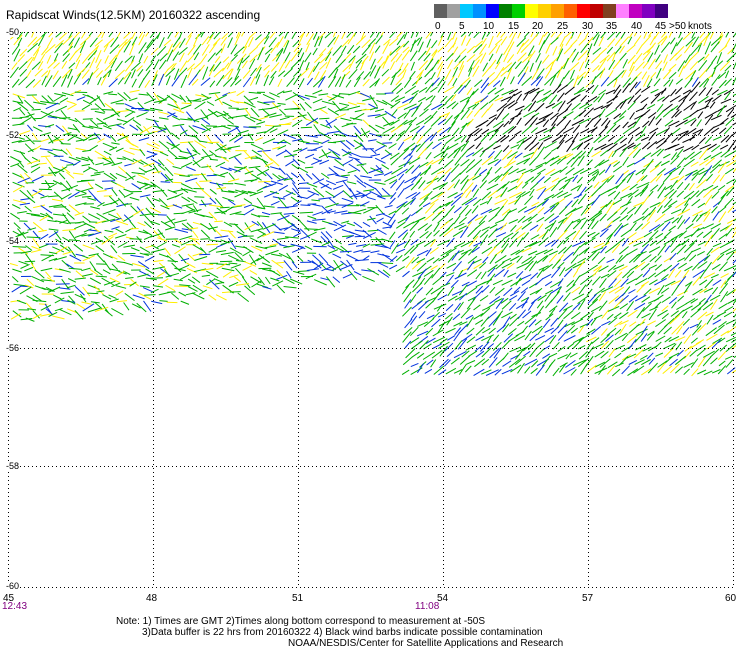 Image resolution: width=740 pixels, height=650 pixels. What do you see at coordinates (462, 26) in the screenshot?
I see `scale-label: 5` at bounding box center [462, 26].